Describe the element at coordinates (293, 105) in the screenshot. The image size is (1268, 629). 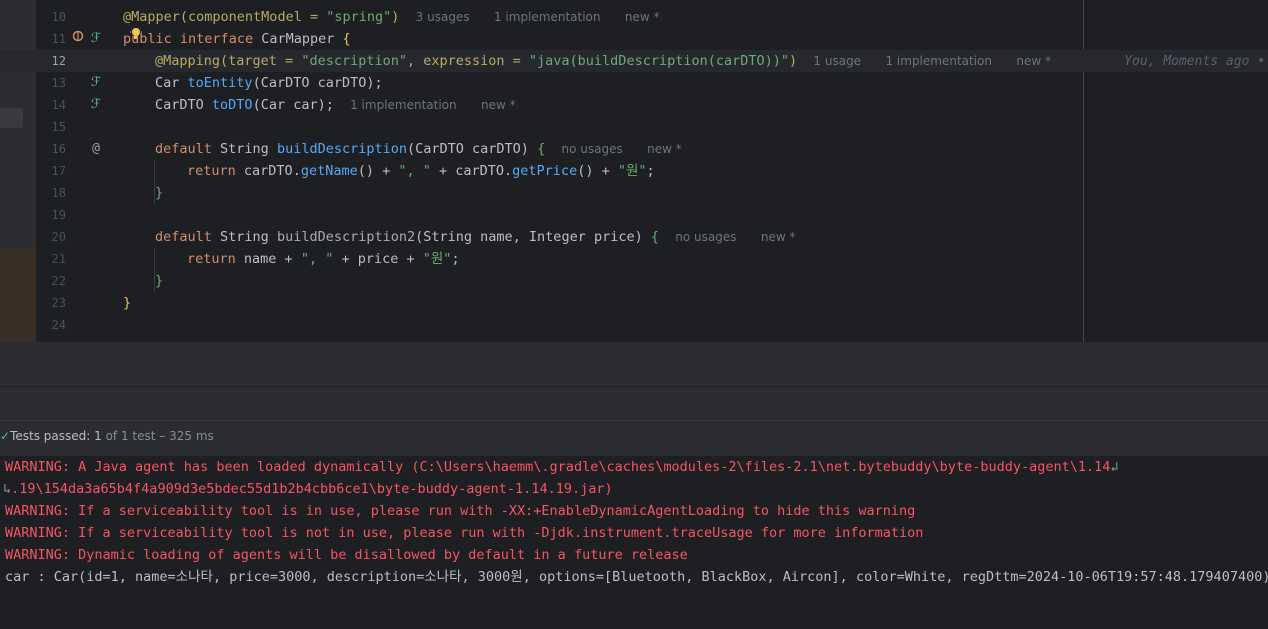
I see `code-text: (Car car);` at that location.